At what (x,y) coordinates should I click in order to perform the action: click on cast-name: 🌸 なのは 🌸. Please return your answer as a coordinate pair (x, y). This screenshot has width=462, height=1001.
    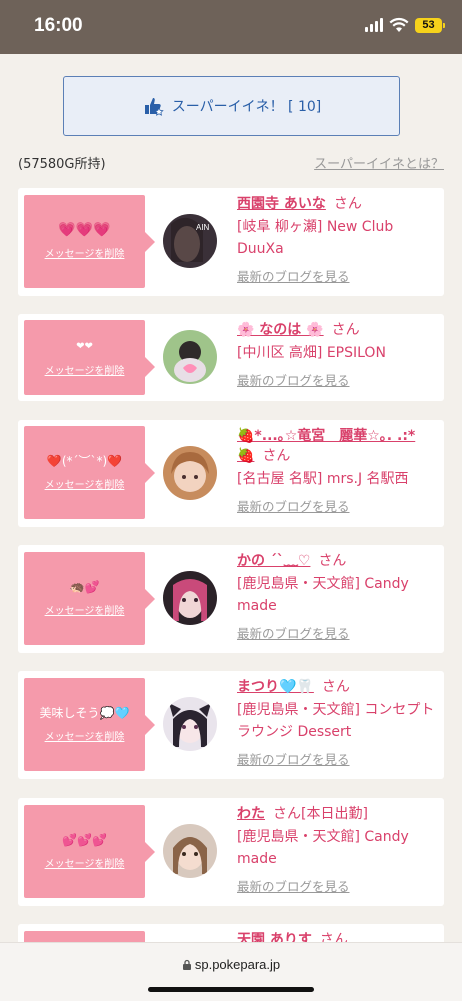
    Looking at the image, I should click on (280, 330).